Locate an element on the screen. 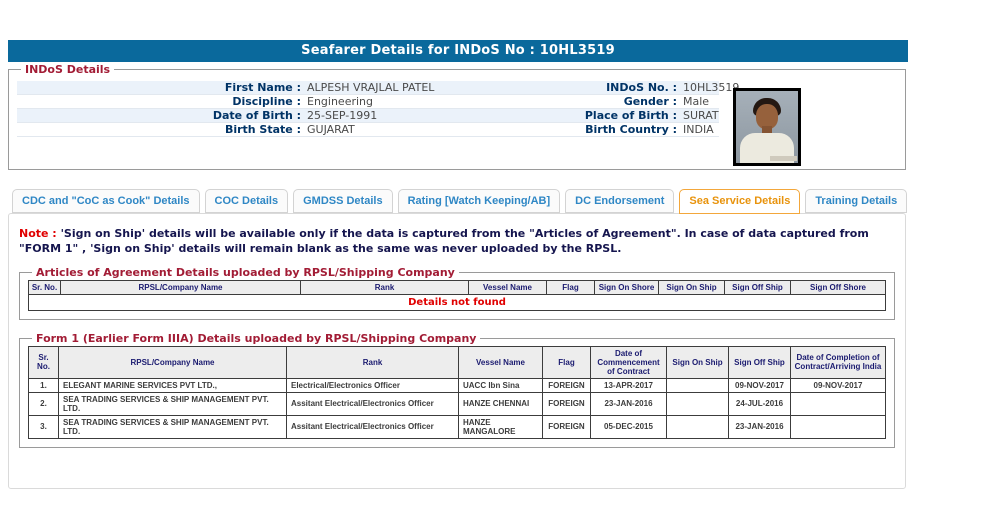  cell-sr-no: 3. is located at coordinates (43, 426).